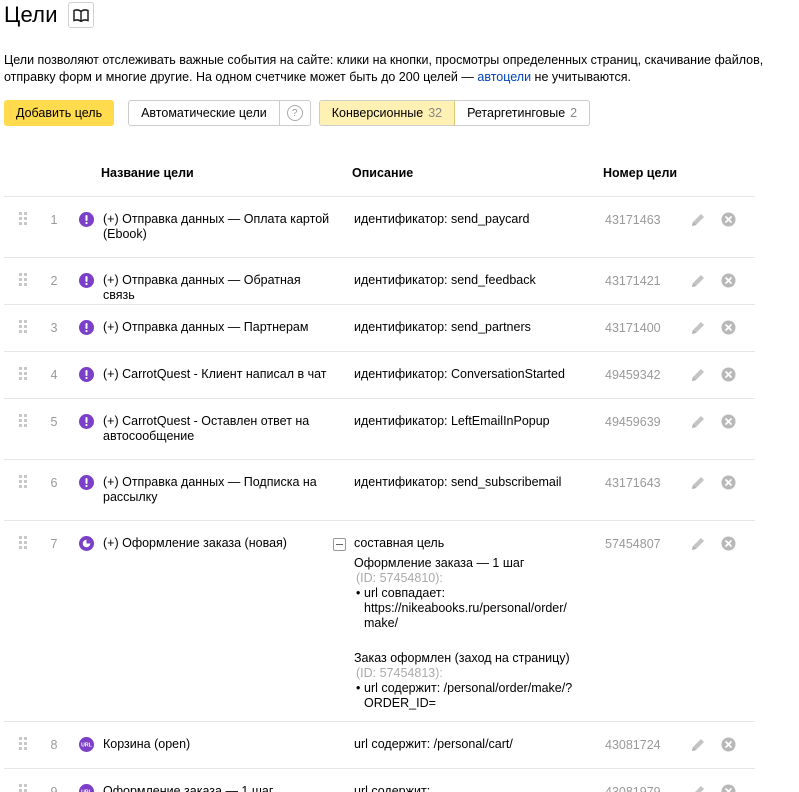 The image size is (799, 792). Describe the element at coordinates (54, 220) in the screenshot. I see `row-number: 1` at that location.